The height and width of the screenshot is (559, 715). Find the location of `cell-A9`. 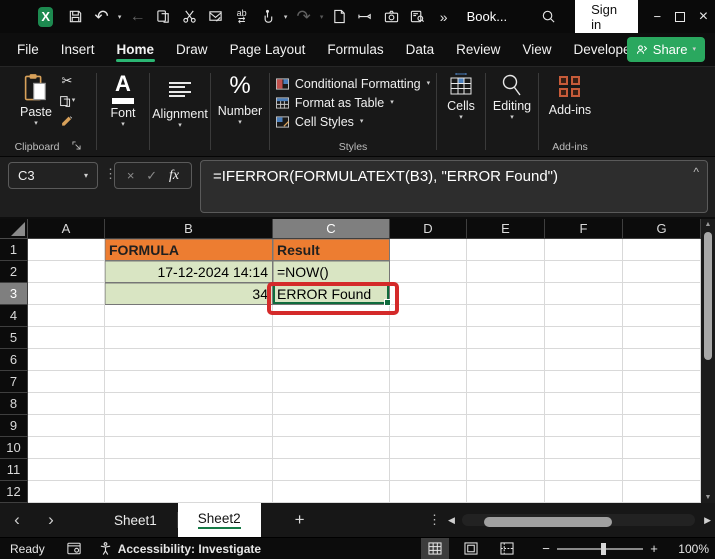

cell-A9 is located at coordinates (66, 426).